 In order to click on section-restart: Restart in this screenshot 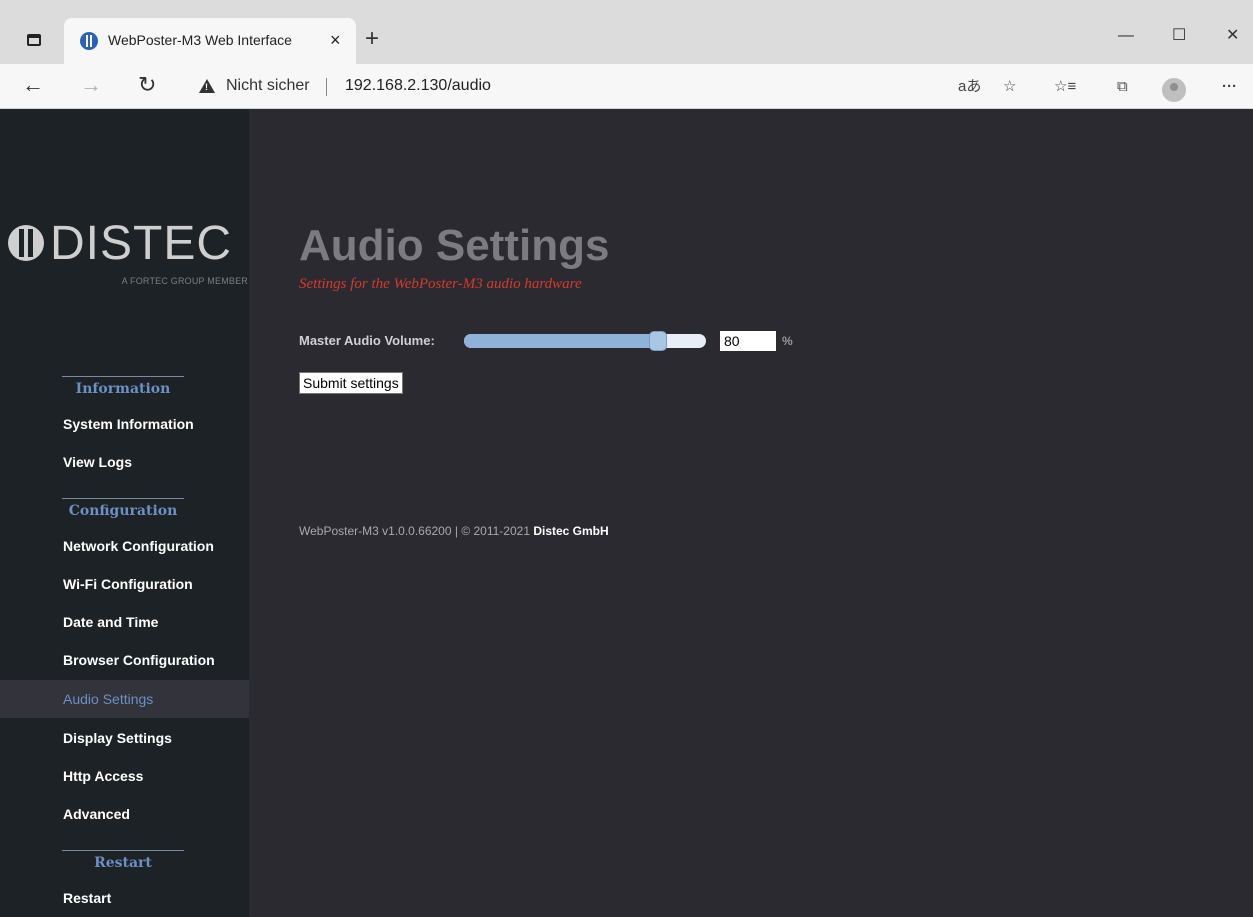, I will do `click(123, 860)`.